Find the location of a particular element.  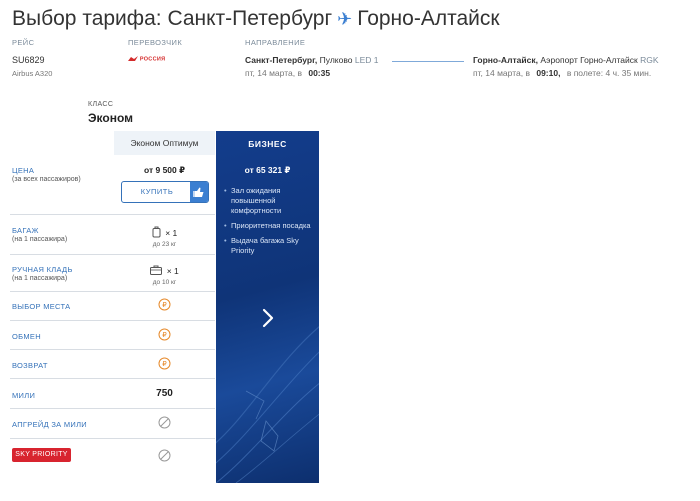

arrival-hour: 09:10, is located at coordinates (548, 73).